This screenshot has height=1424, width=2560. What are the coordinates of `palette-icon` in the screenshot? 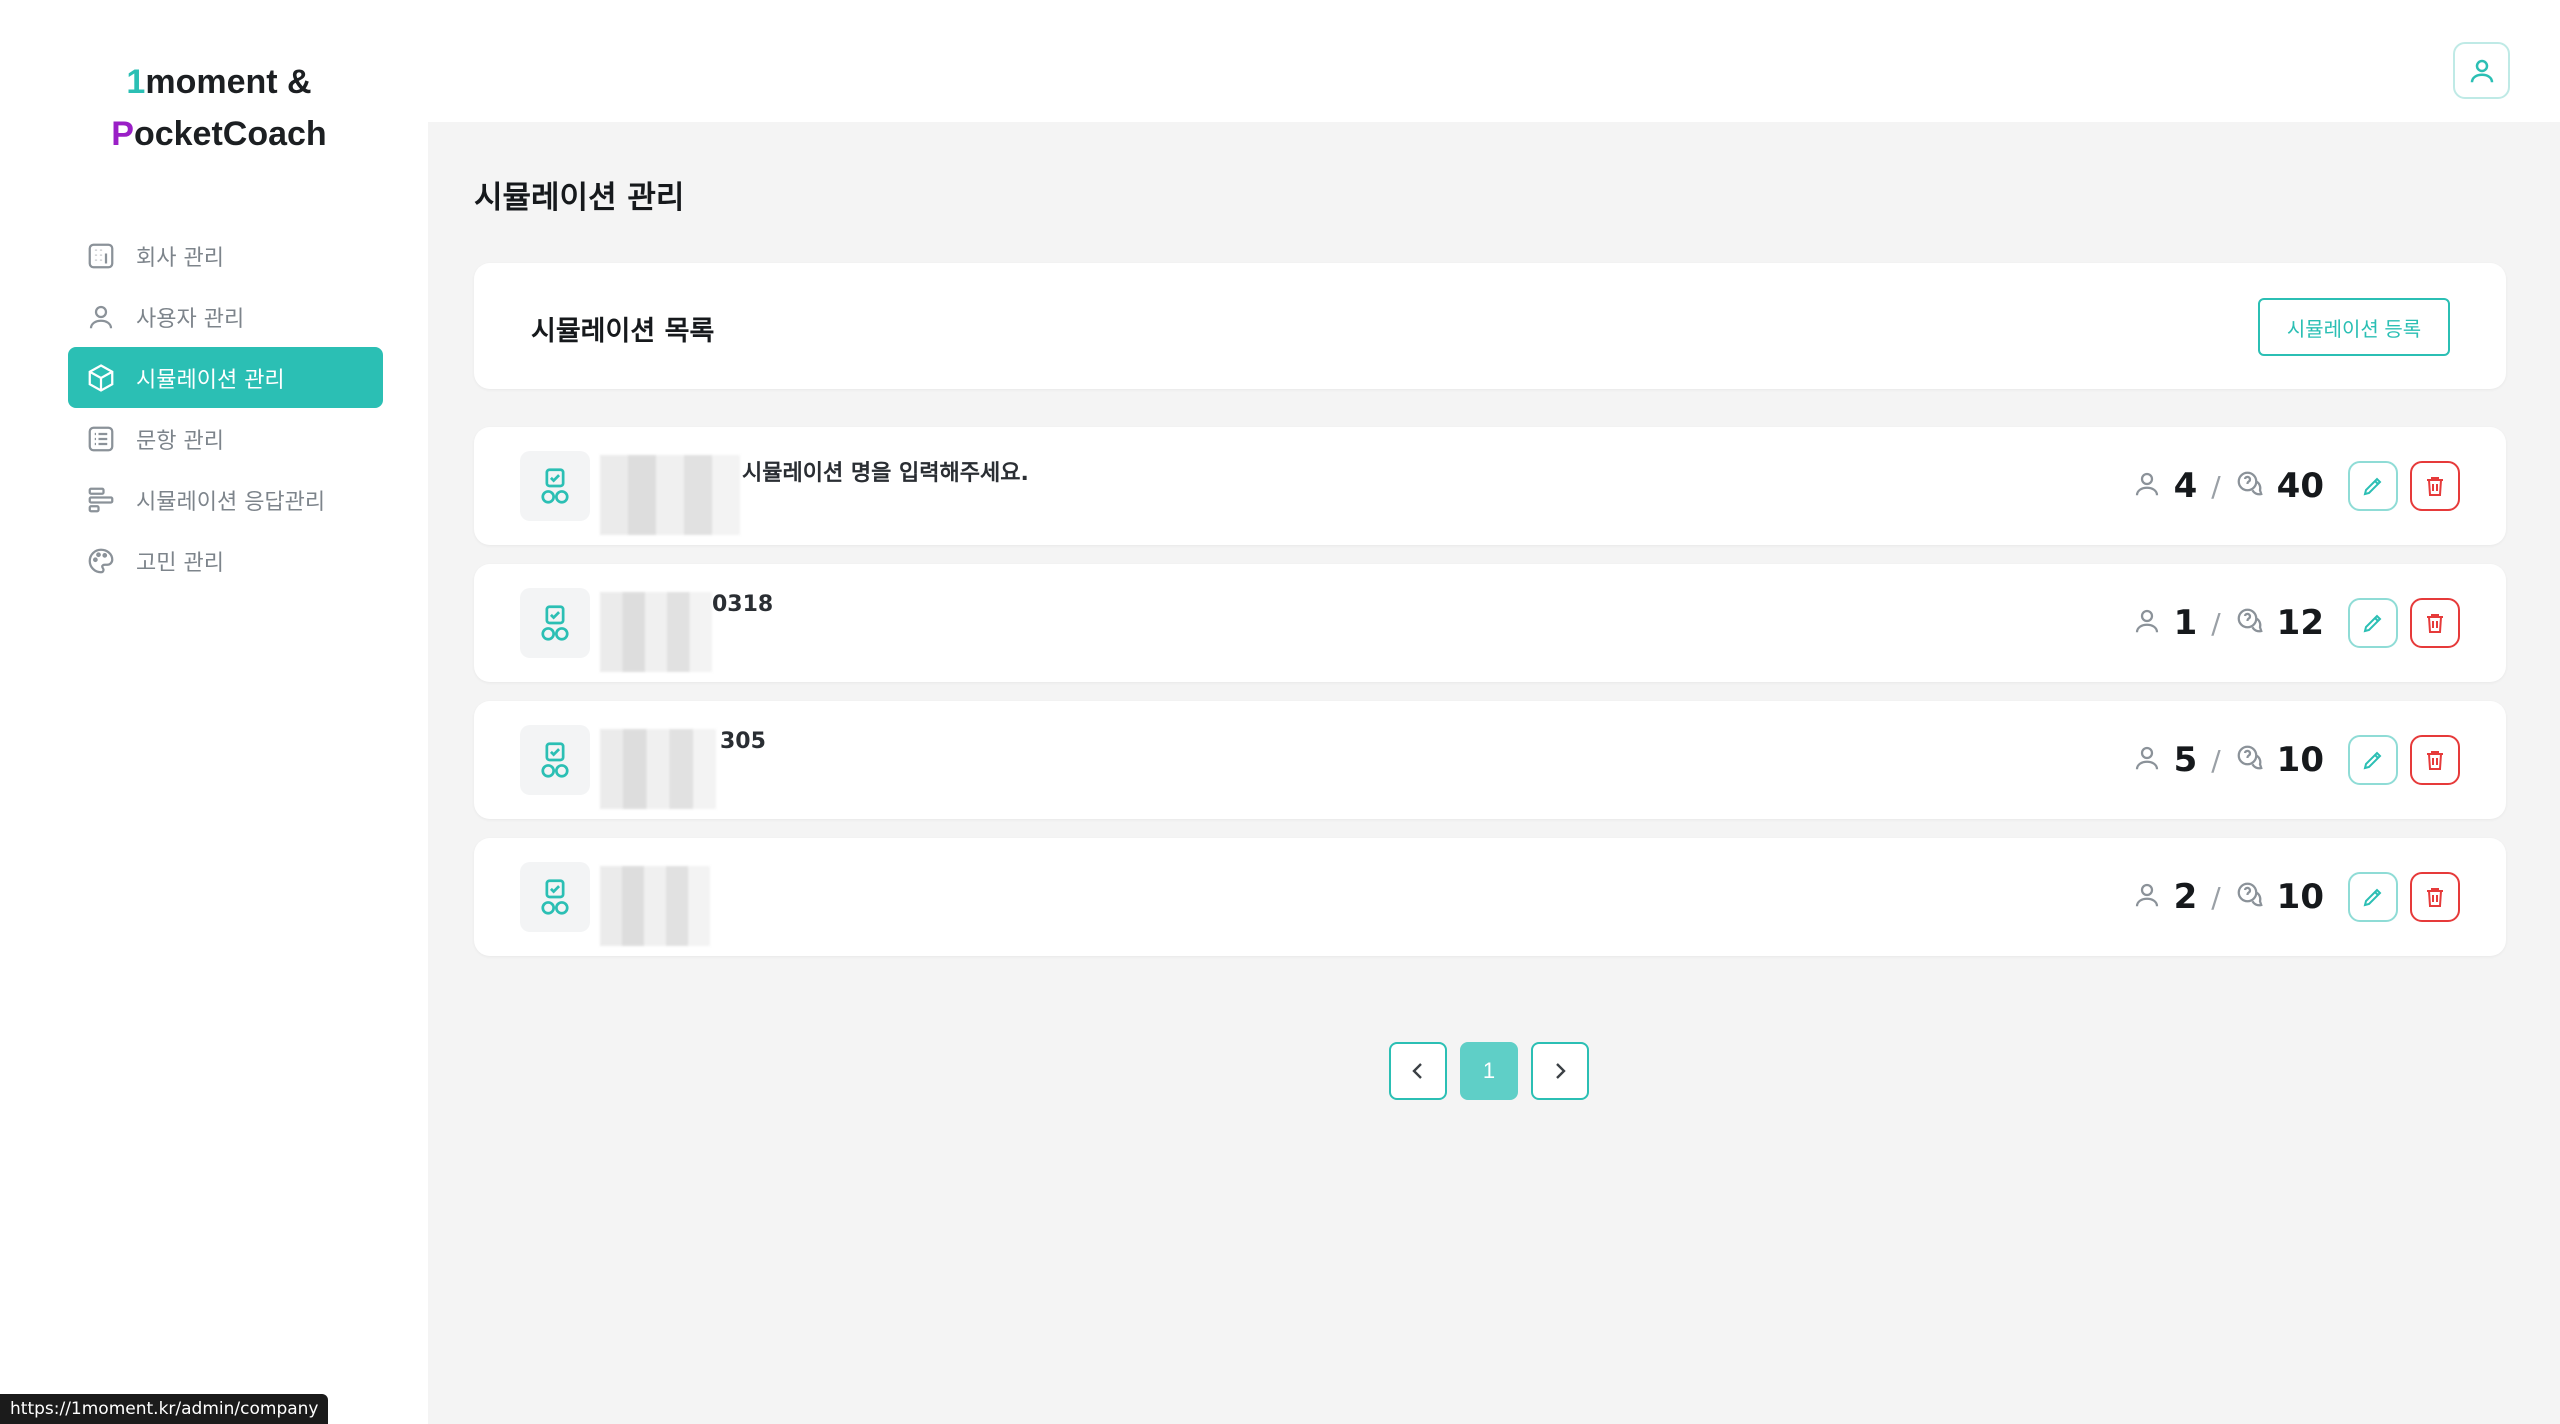 It's located at (101, 561).